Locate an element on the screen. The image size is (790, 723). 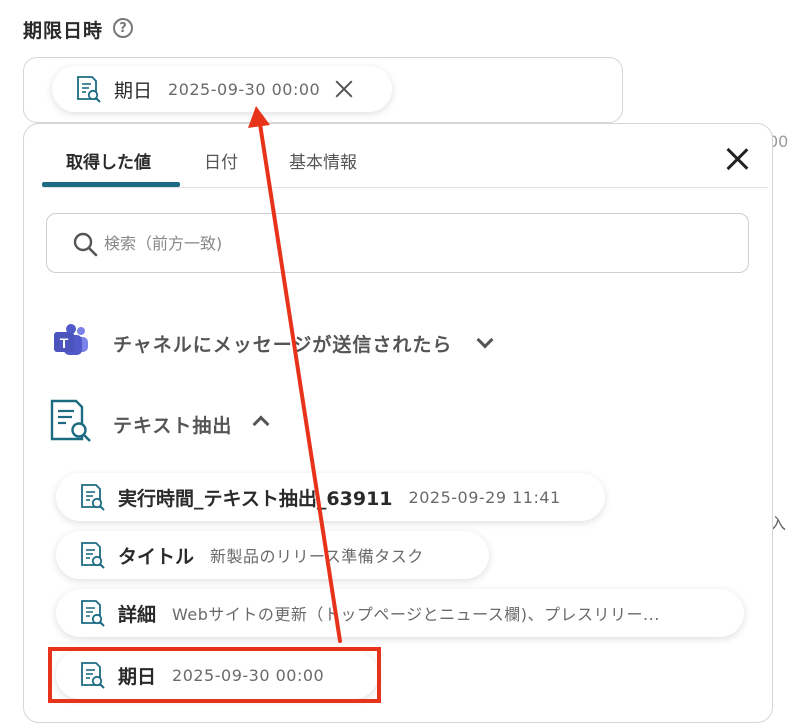
active-tab-indicator is located at coordinates (111, 184).